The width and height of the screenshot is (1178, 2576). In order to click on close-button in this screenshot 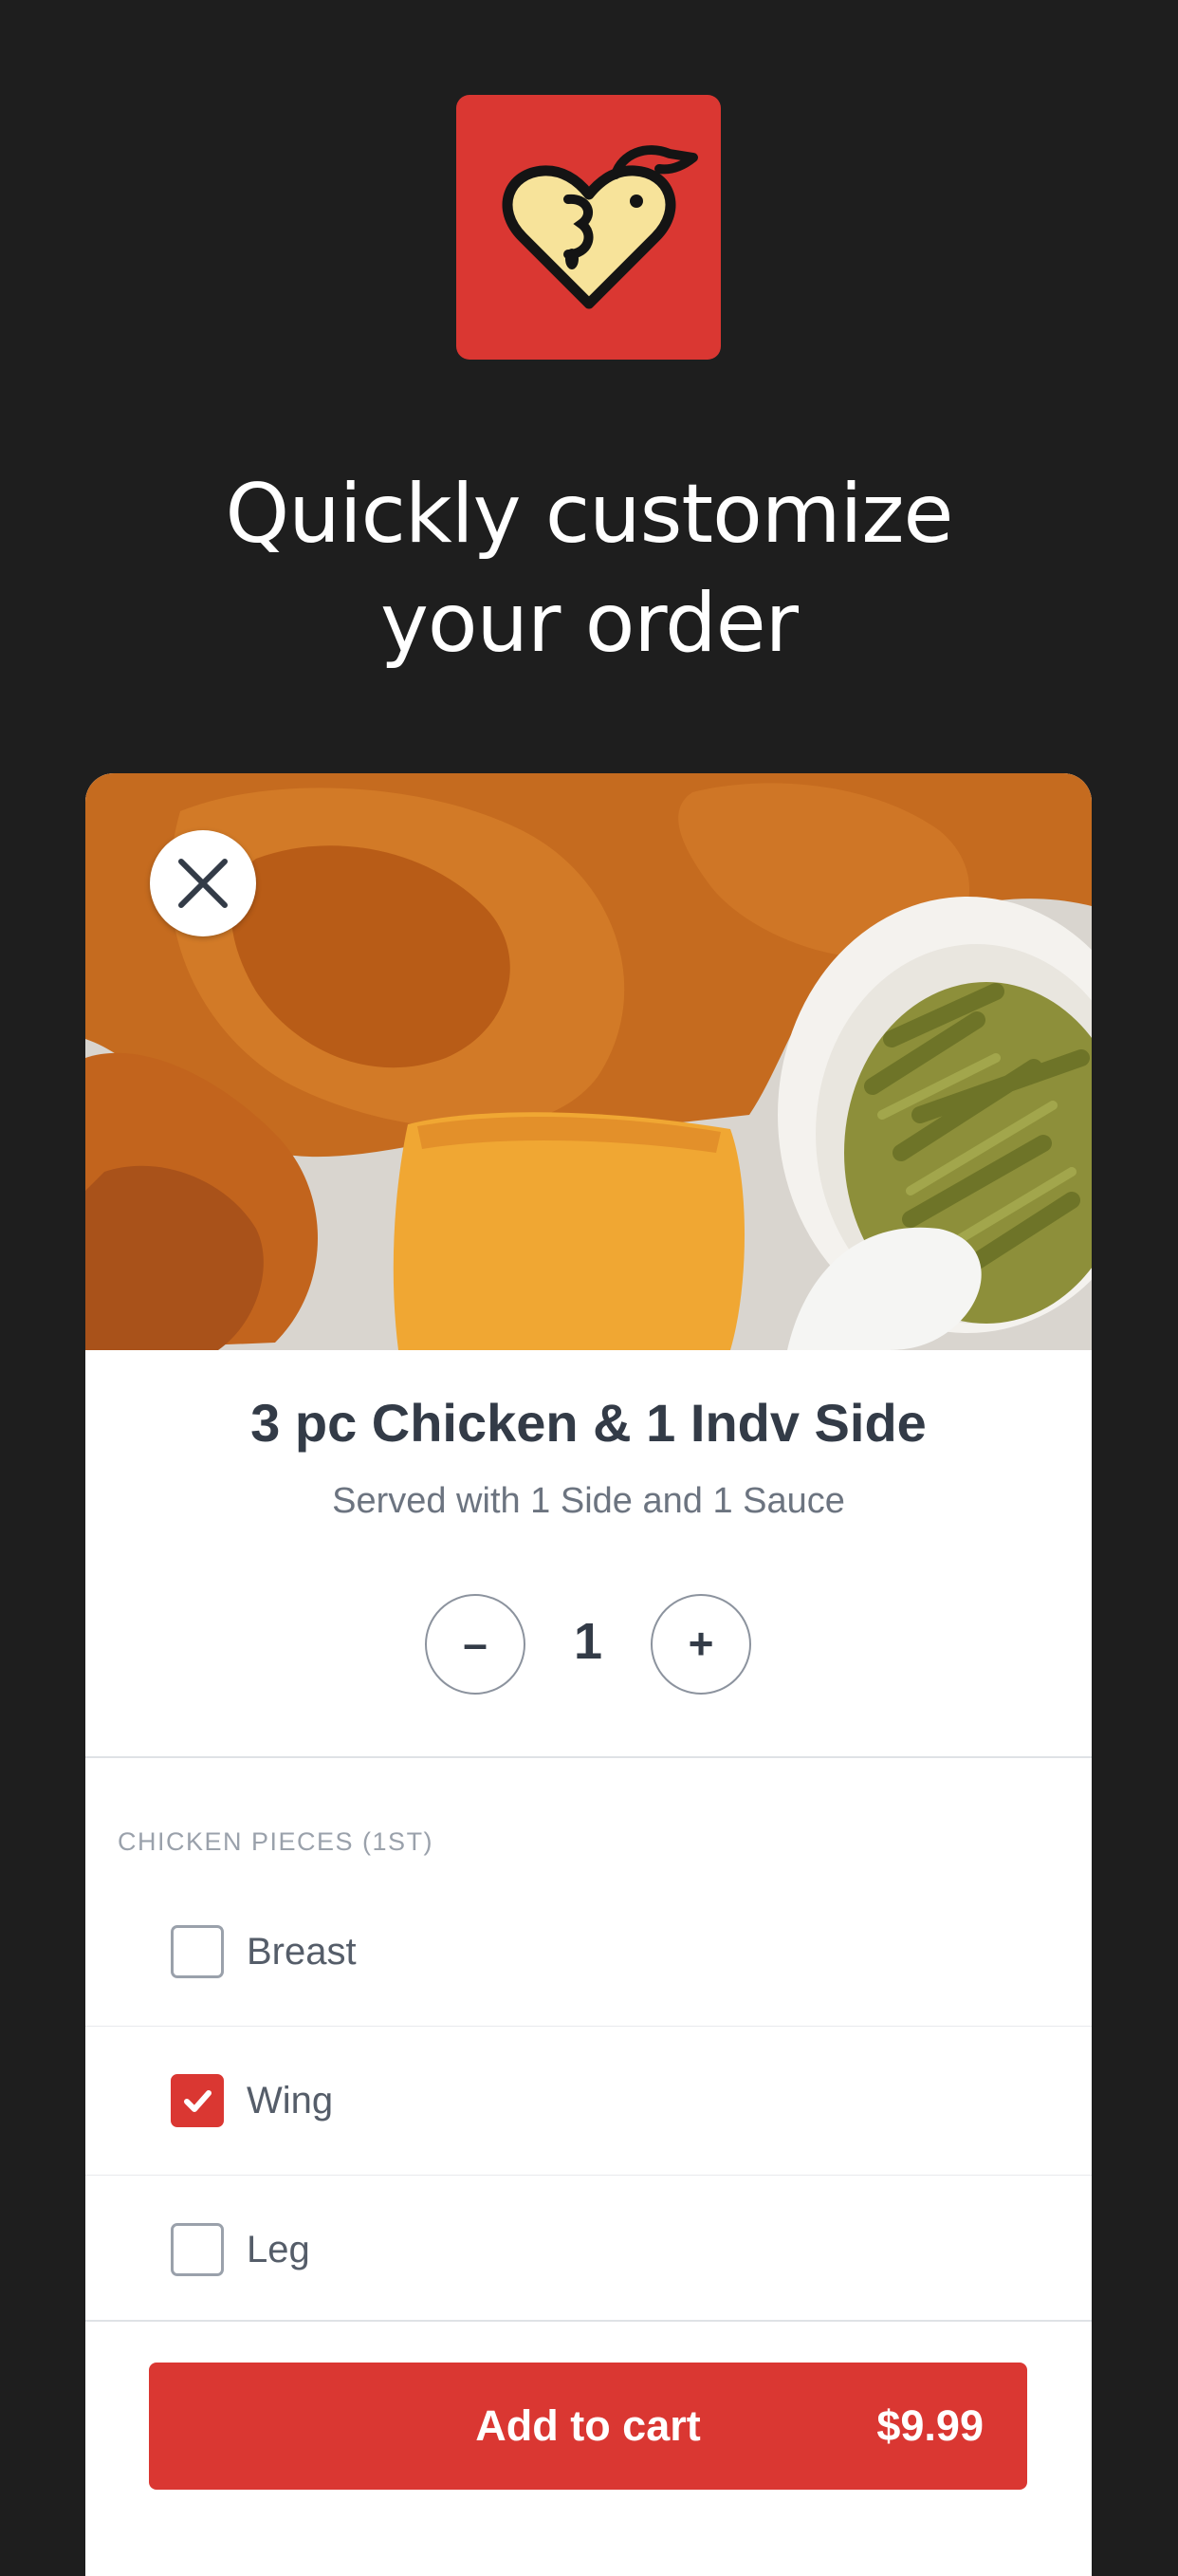, I will do `click(203, 883)`.